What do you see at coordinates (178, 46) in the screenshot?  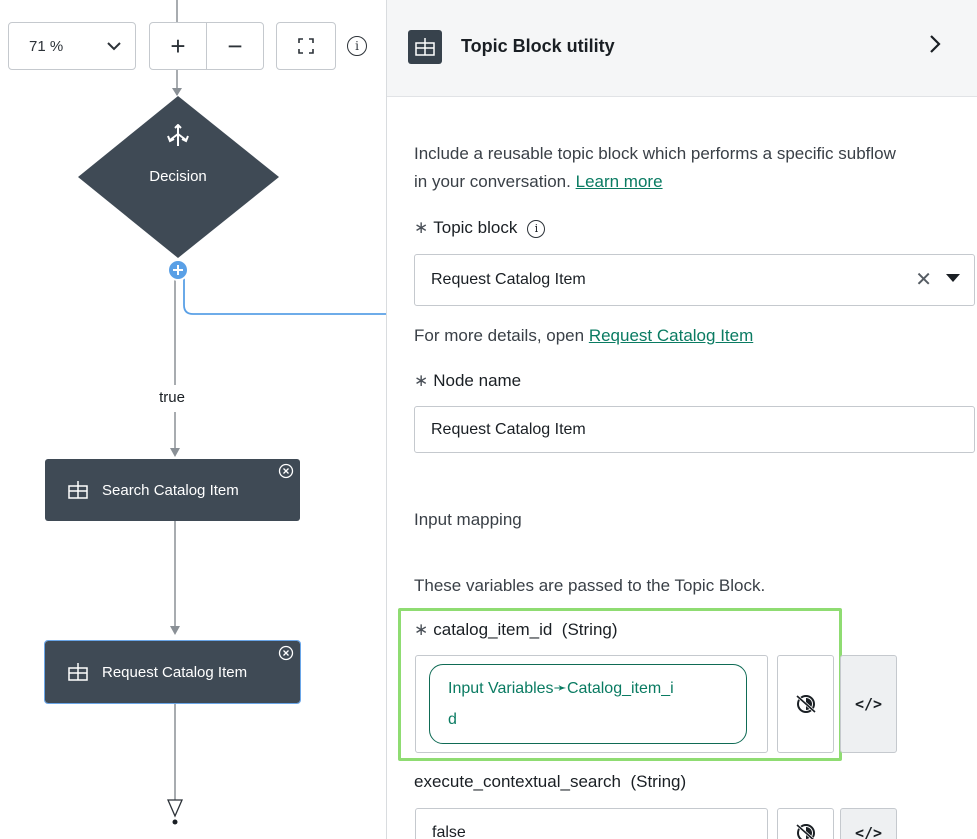 I see `zoom-in-button: +` at bounding box center [178, 46].